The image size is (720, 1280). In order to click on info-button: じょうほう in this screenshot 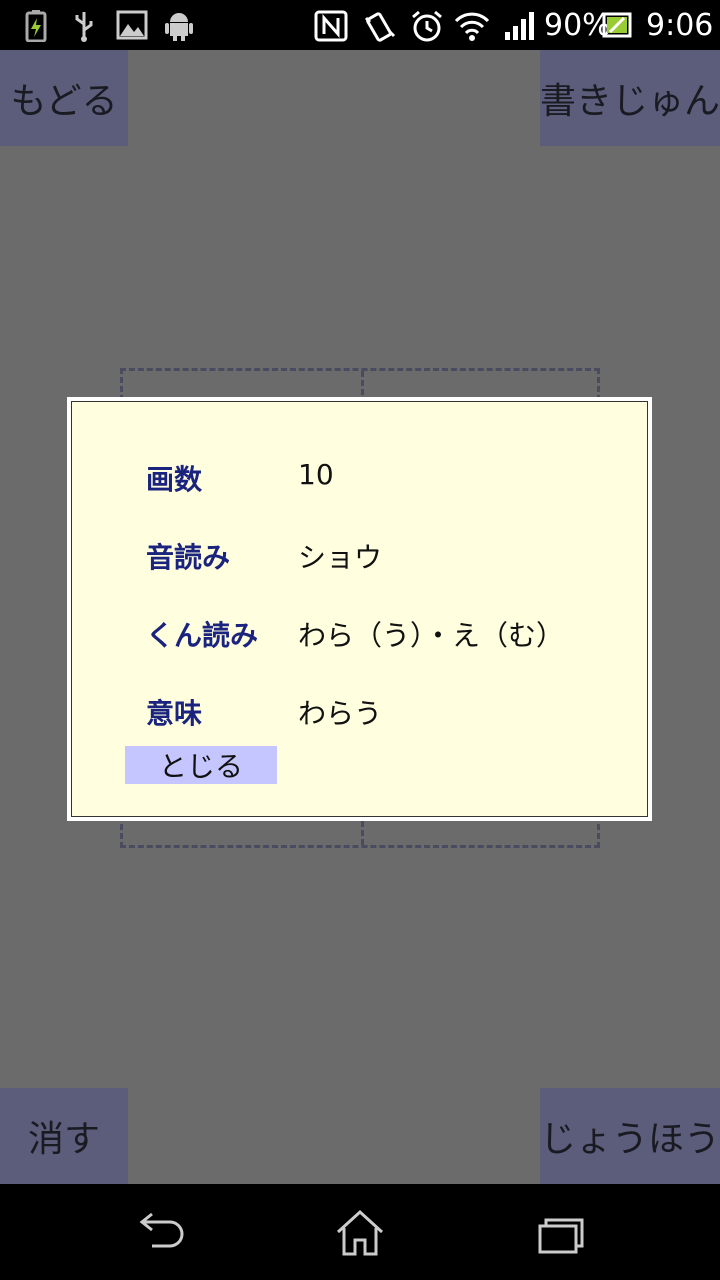, I will do `click(630, 1136)`.